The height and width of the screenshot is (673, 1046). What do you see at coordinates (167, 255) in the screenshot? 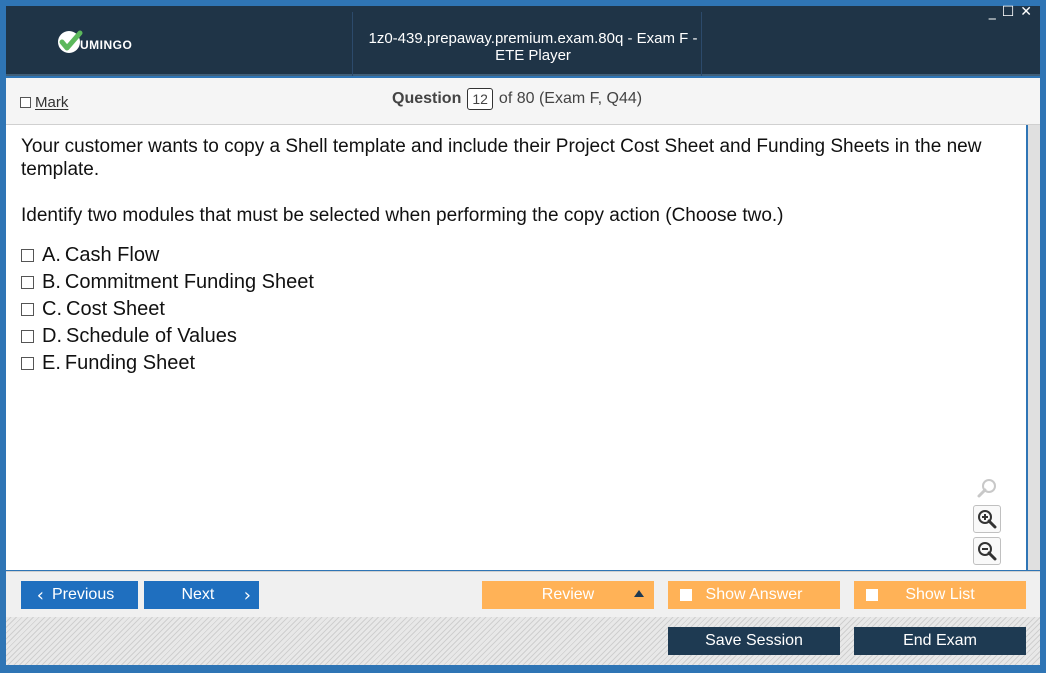
I see `answer-option-a: A. Cash Flow` at bounding box center [167, 255].